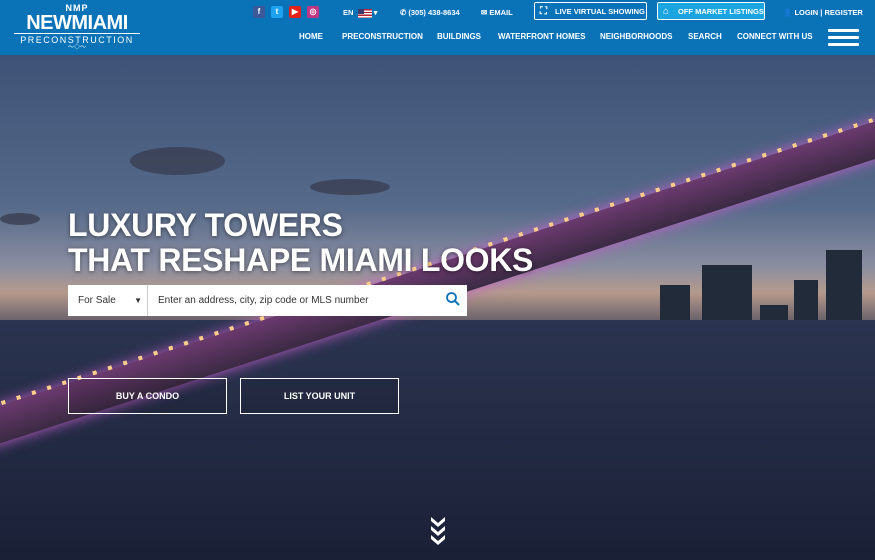 This screenshot has height=560, width=875. I want to click on search-icon, so click(453, 299).